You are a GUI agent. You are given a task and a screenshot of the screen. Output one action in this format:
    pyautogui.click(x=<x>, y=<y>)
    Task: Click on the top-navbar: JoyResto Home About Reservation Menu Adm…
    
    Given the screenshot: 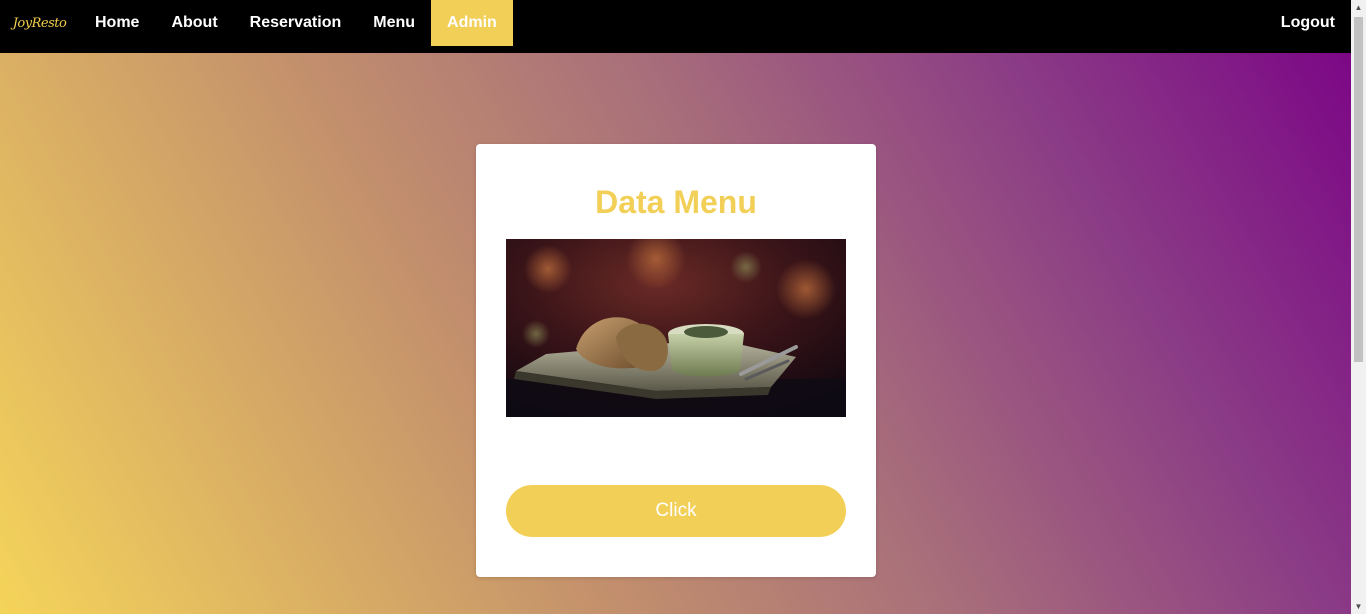 What is the action you would take?
    pyautogui.click(x=675, y=26)
    